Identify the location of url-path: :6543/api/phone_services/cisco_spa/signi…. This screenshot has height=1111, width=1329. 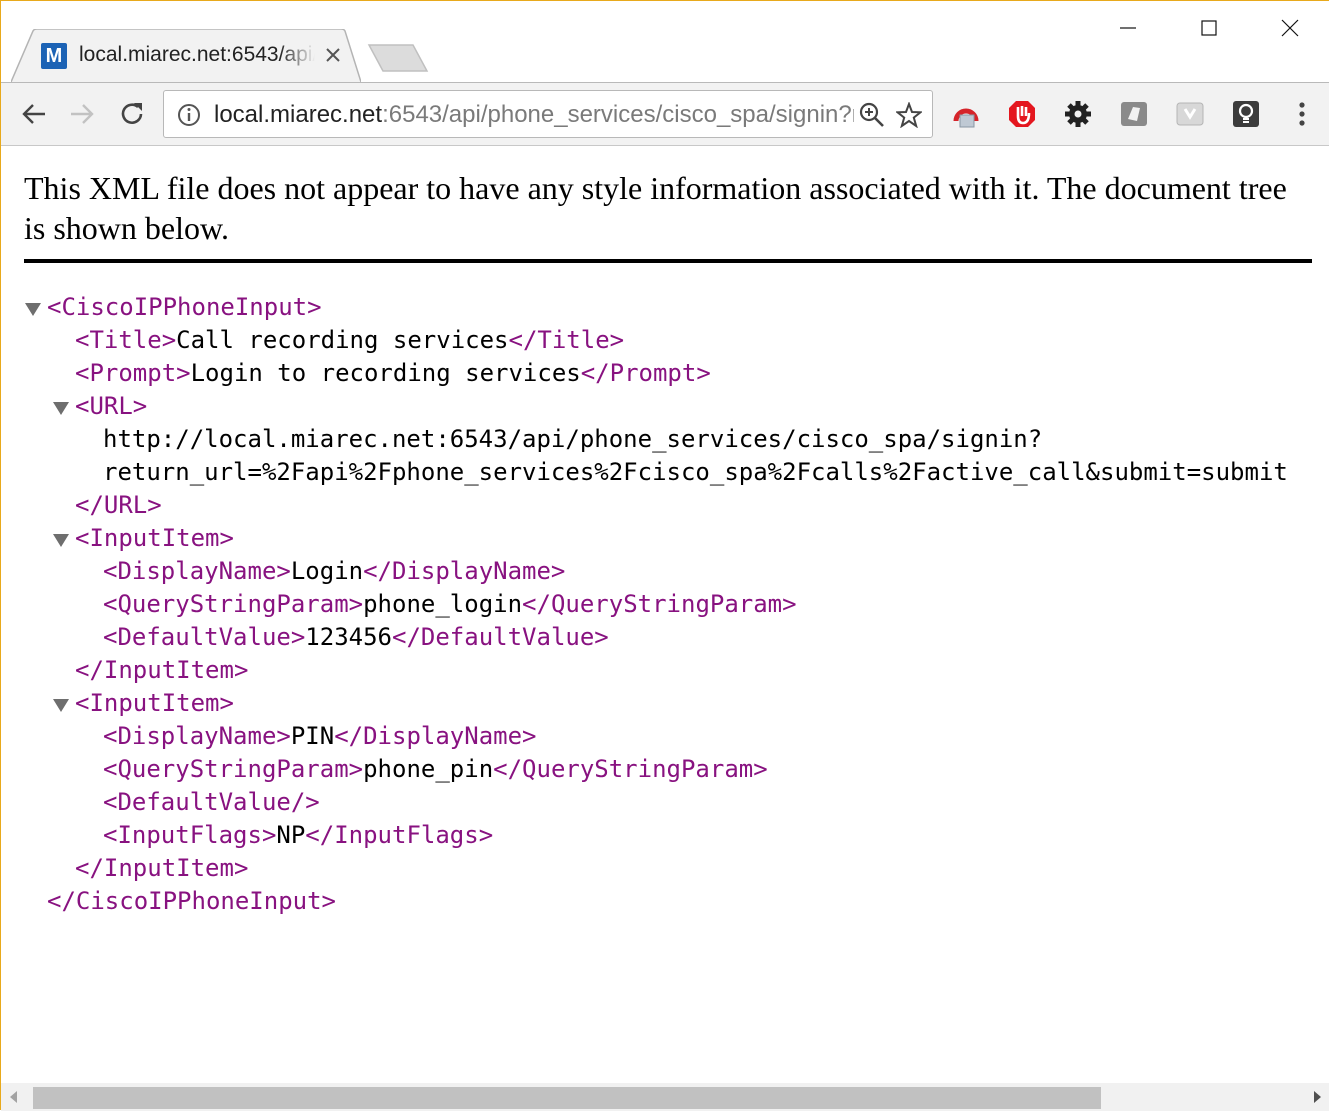
(618, 114).